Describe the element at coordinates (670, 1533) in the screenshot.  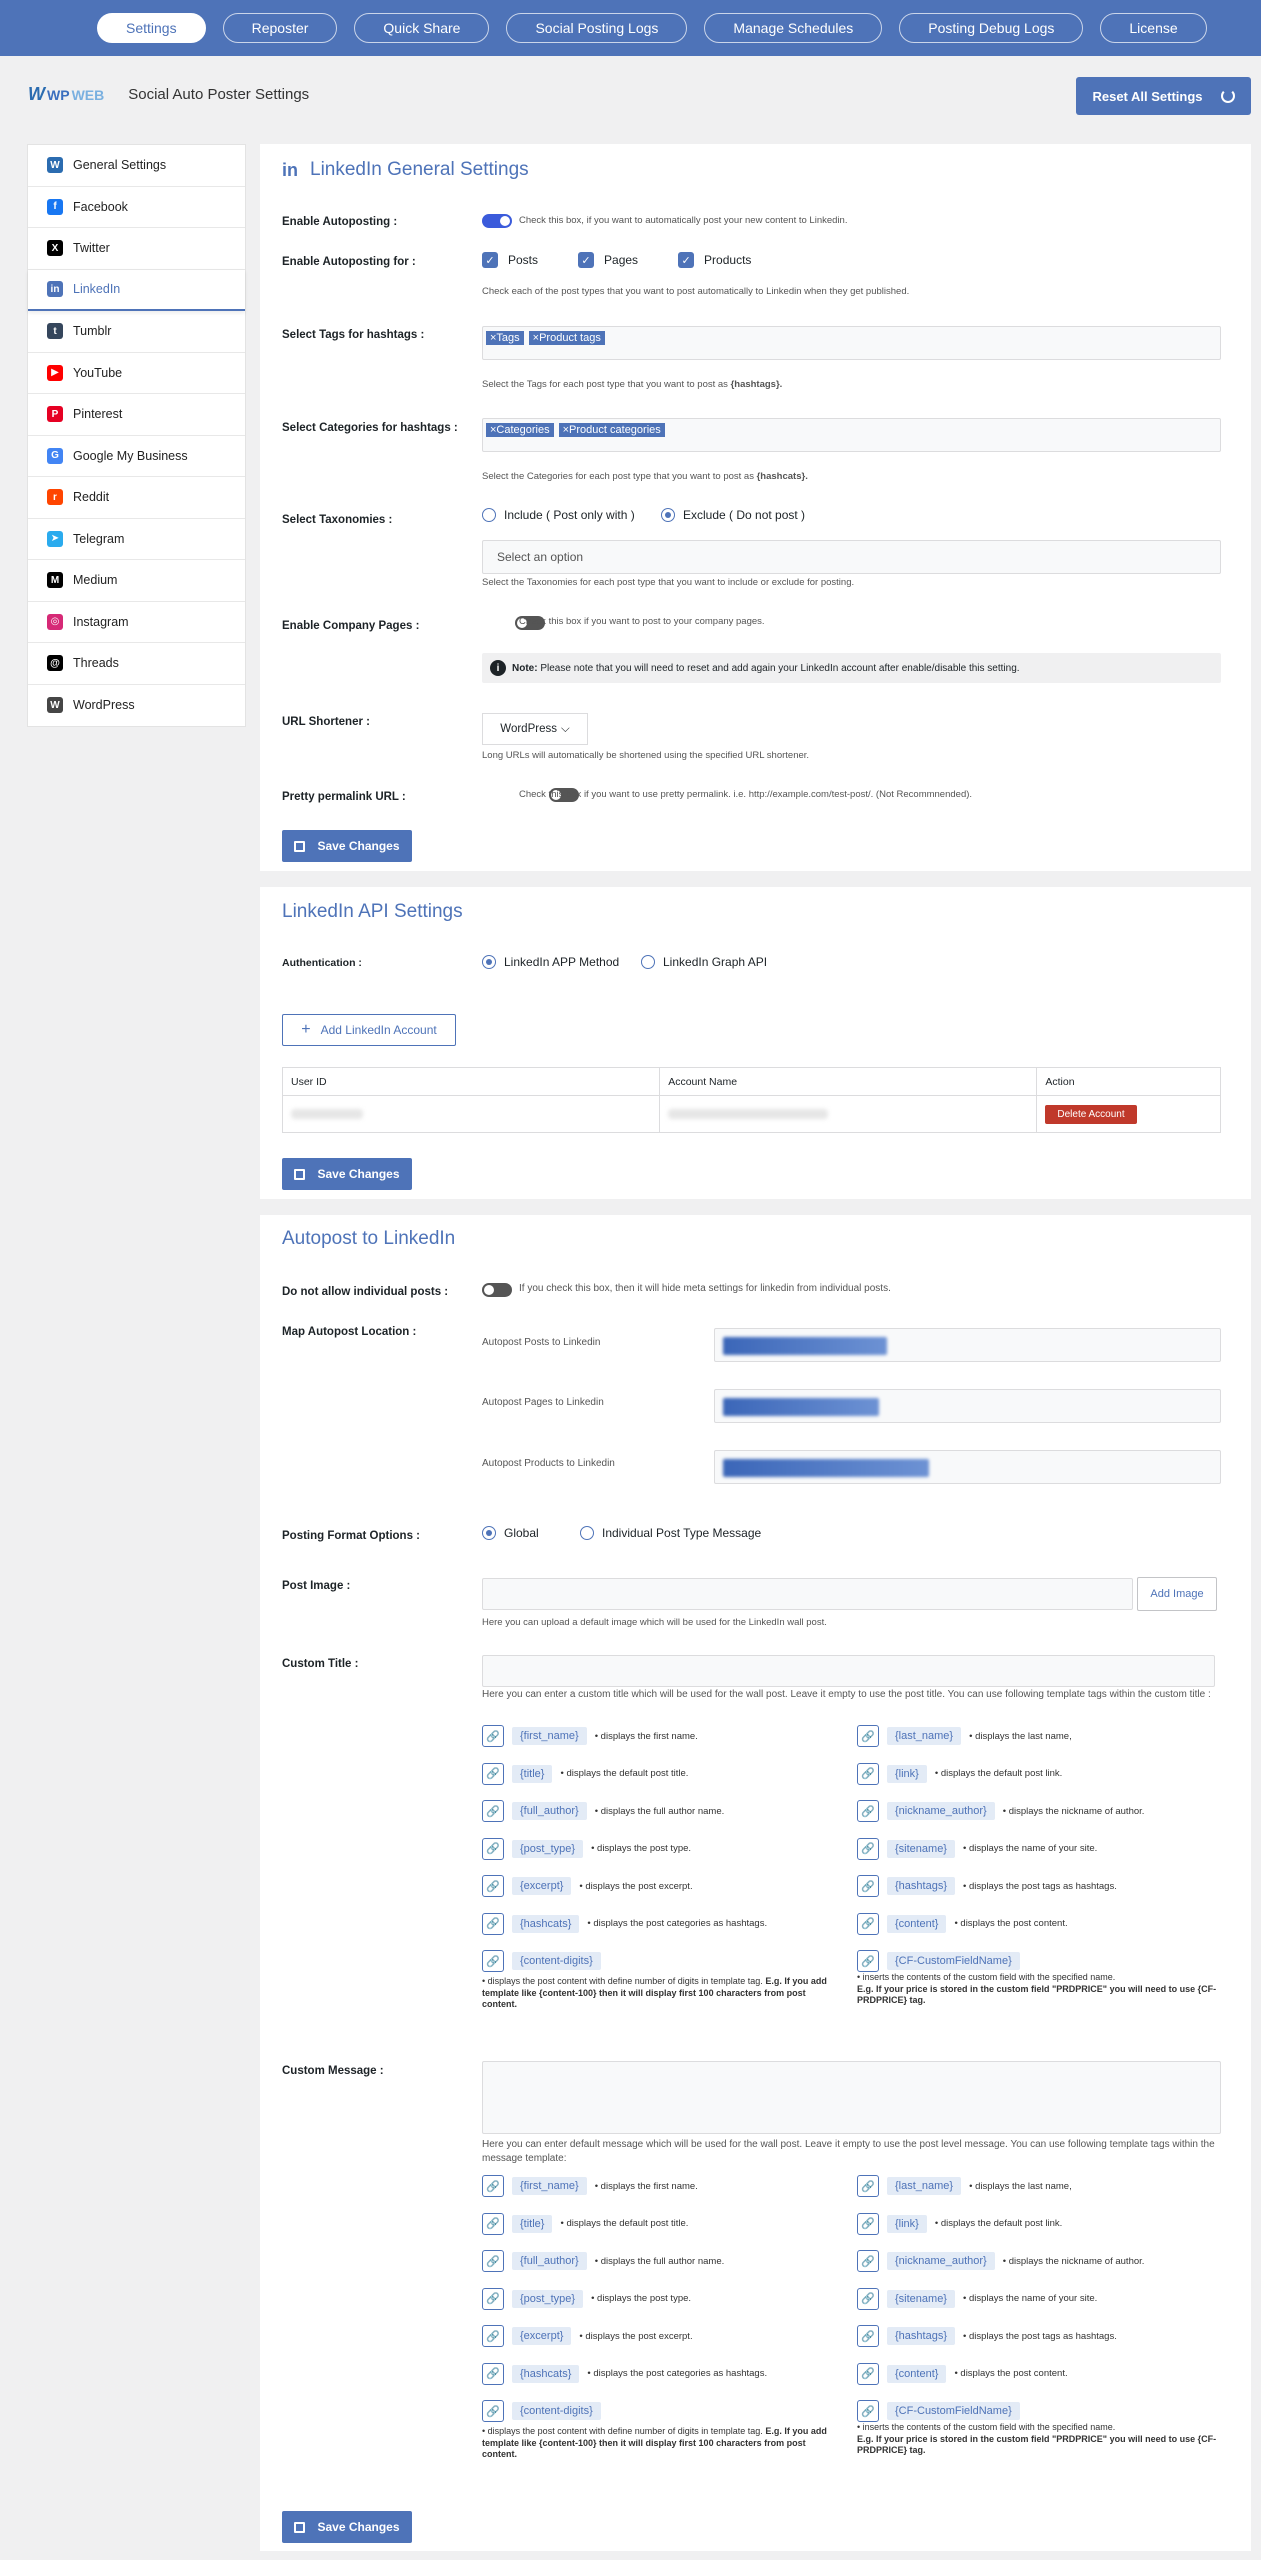
I see `format-individual-radio: Individual Post Type Message` at that location.